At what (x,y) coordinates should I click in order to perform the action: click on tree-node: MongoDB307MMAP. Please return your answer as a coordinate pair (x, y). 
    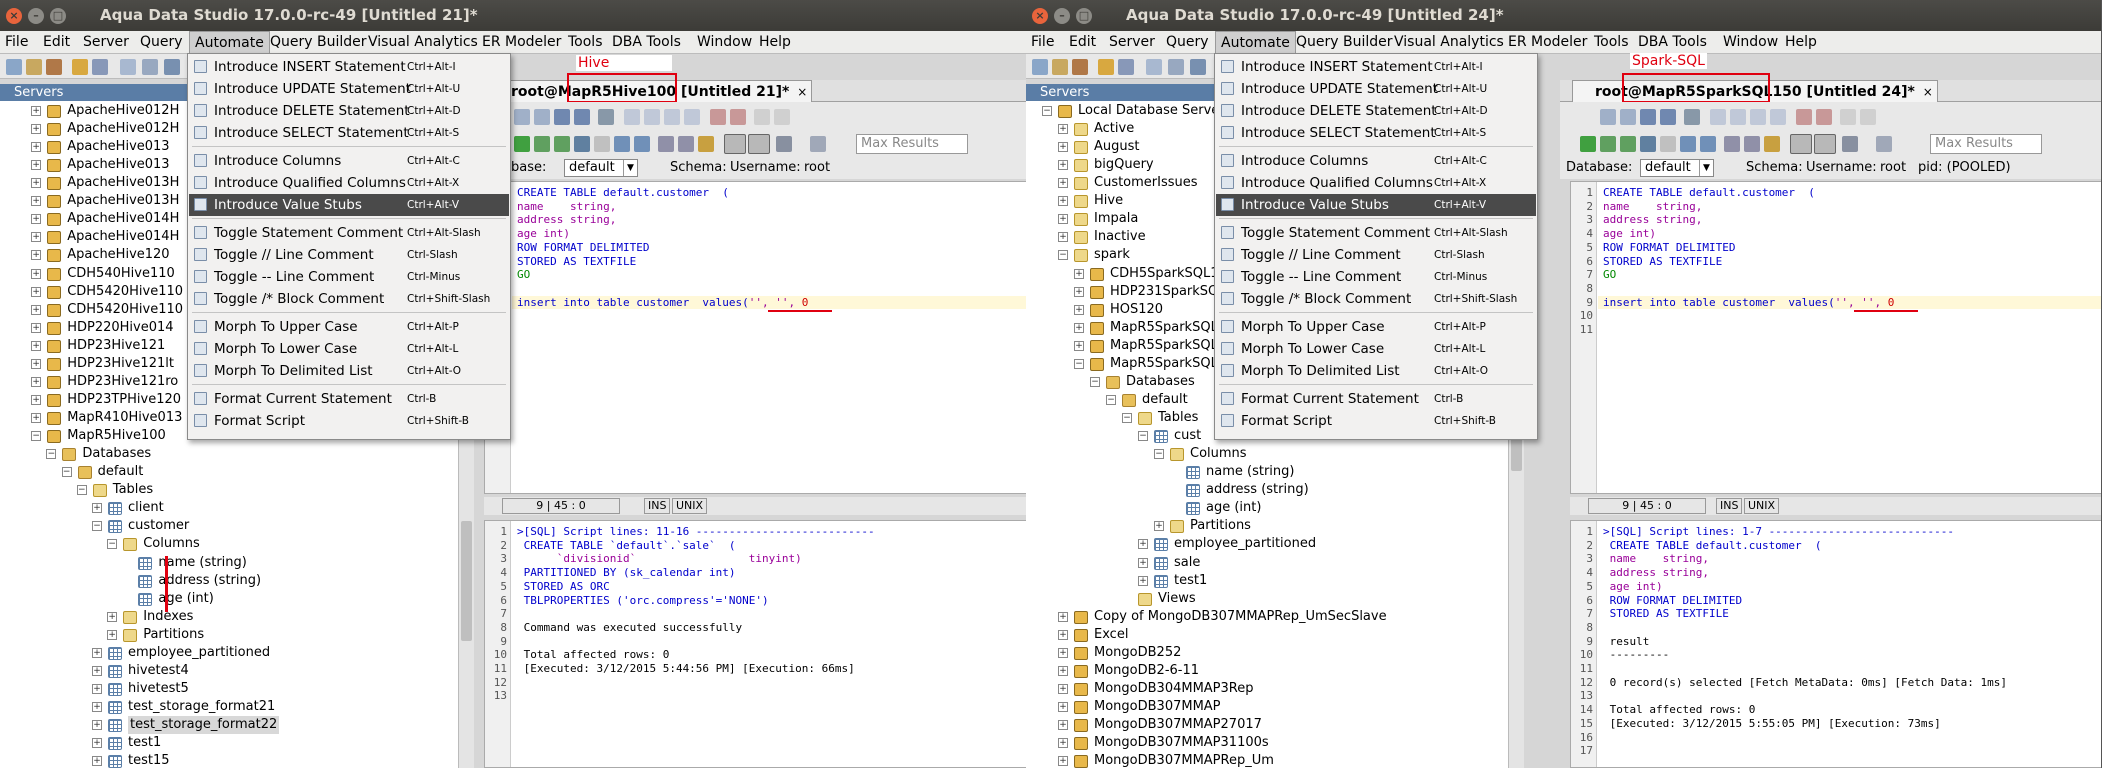
    Looking at the image, I should click on (1157, 707).